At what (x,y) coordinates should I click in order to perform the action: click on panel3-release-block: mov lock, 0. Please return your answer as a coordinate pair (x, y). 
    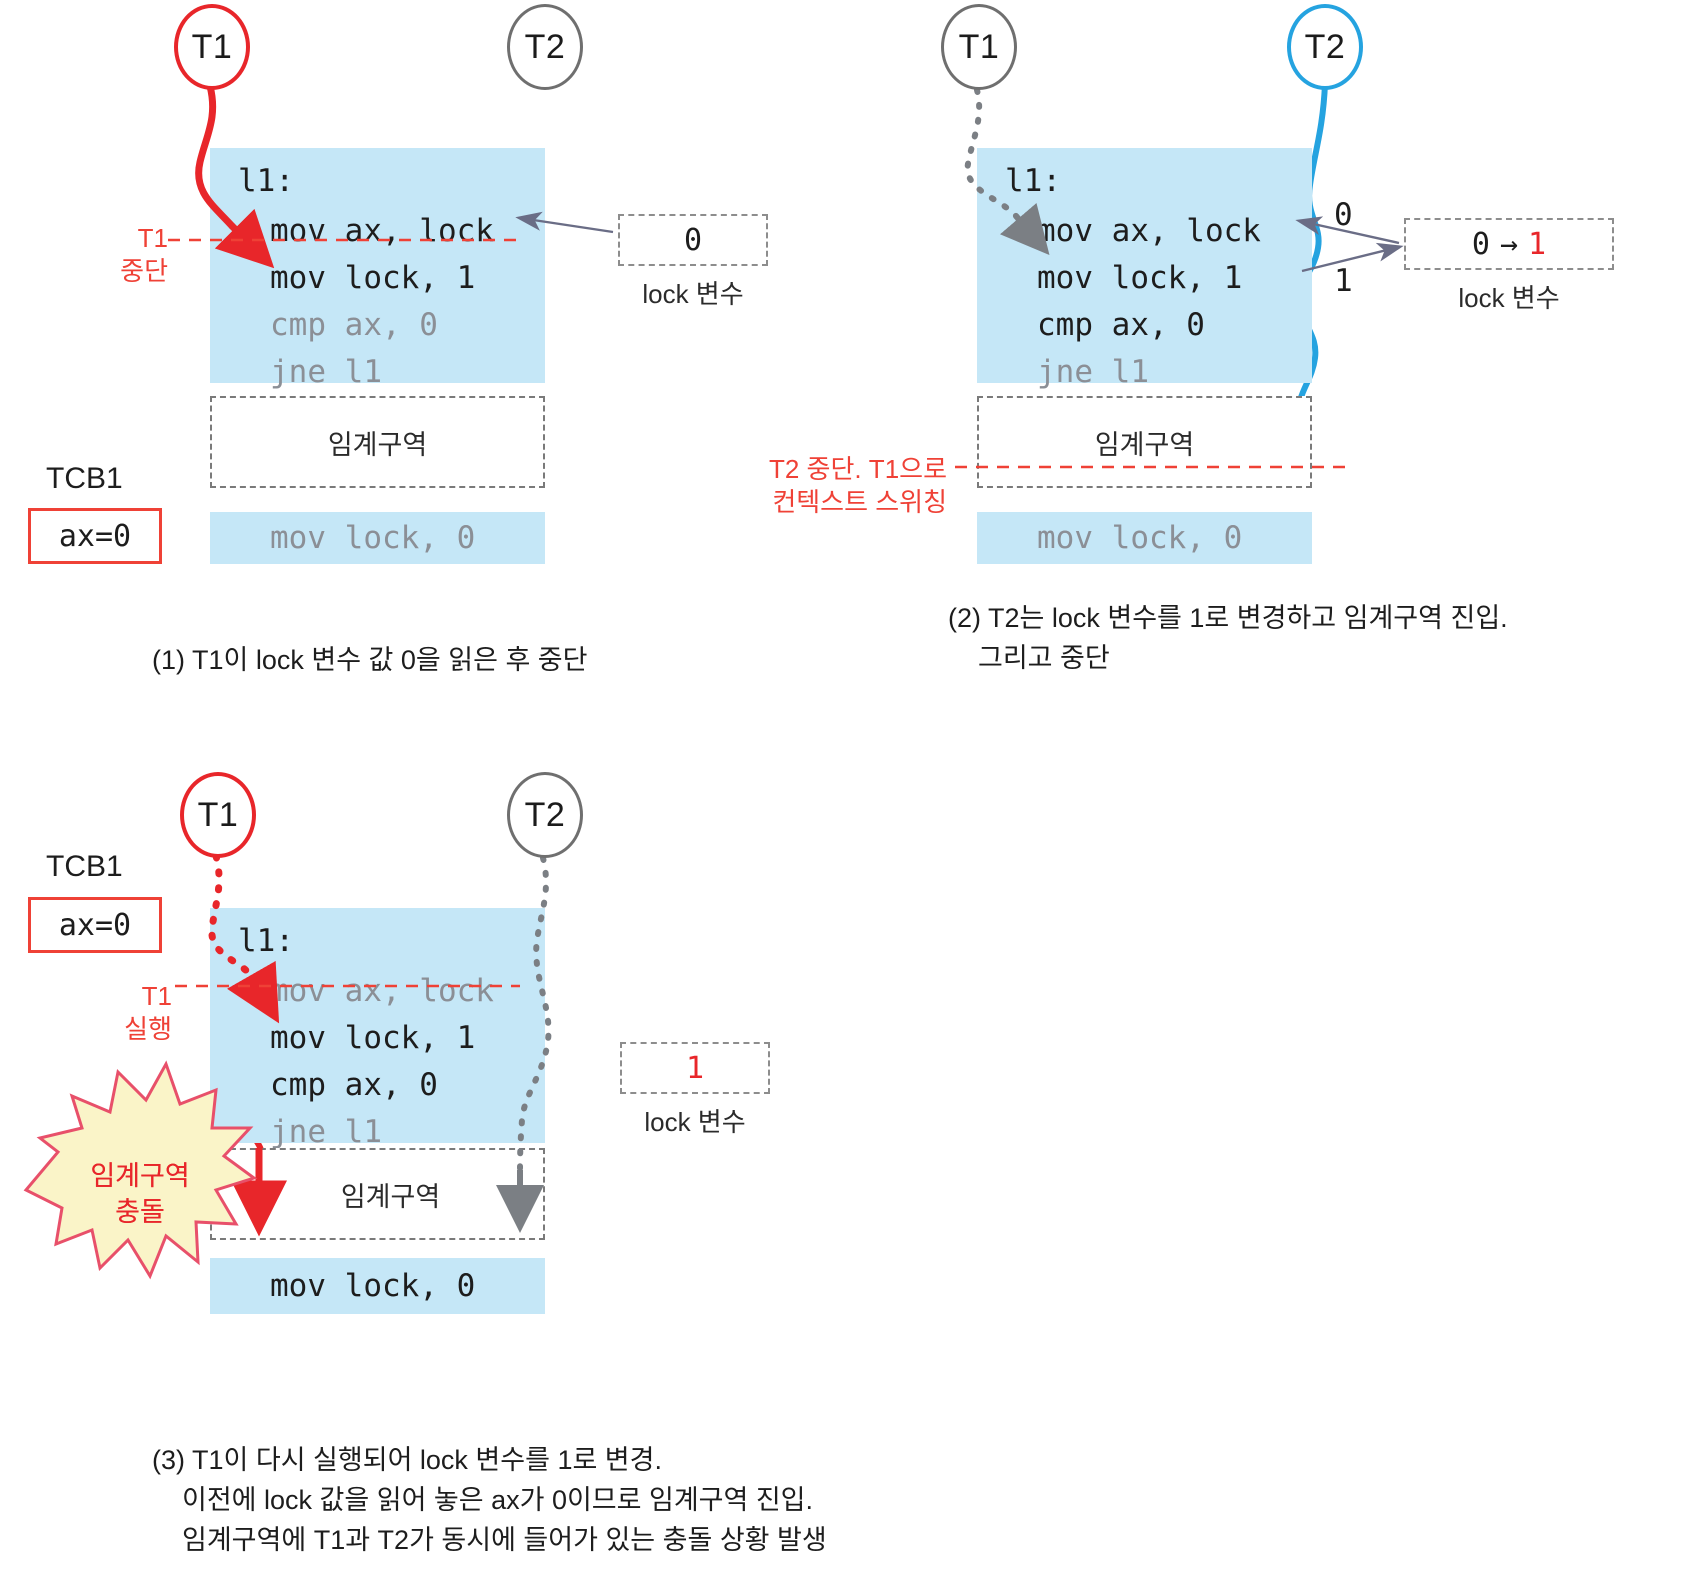
    Looking at the image, I should click on (377, 1286).